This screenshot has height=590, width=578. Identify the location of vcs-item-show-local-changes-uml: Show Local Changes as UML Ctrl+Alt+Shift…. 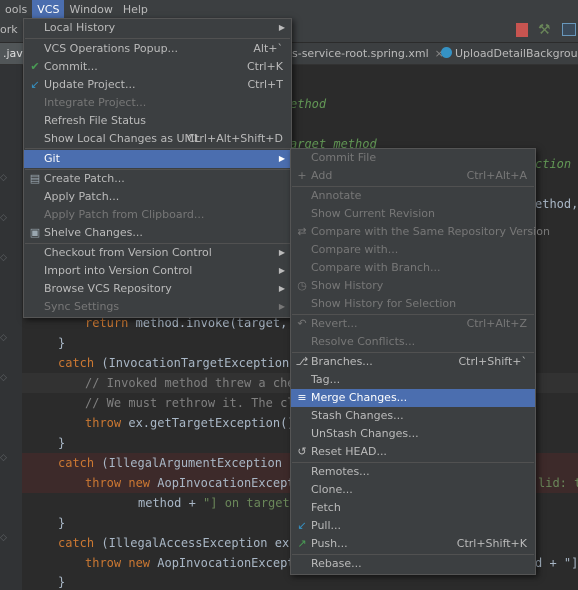
(157, 139).